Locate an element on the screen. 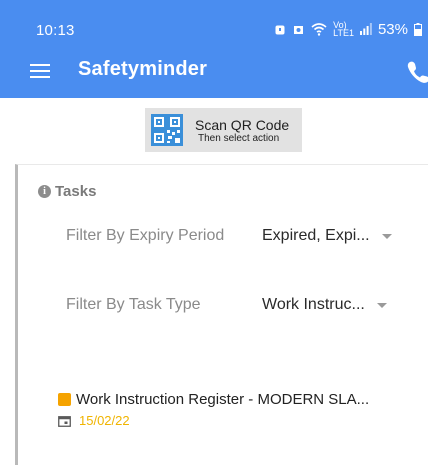  expiry-filter-label: Filter By Expiry Period is located at coordinates (145, 235).